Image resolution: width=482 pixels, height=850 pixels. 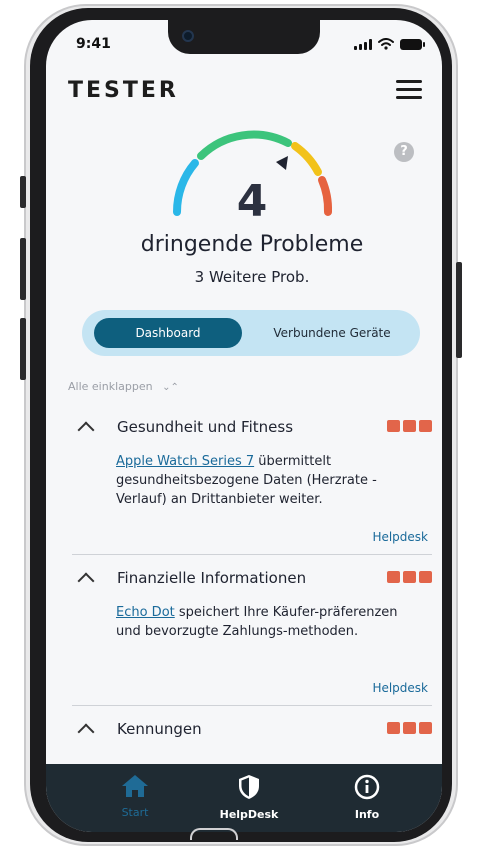 I want to click on issue-card: Kennungen, so click(x=252, y=735).